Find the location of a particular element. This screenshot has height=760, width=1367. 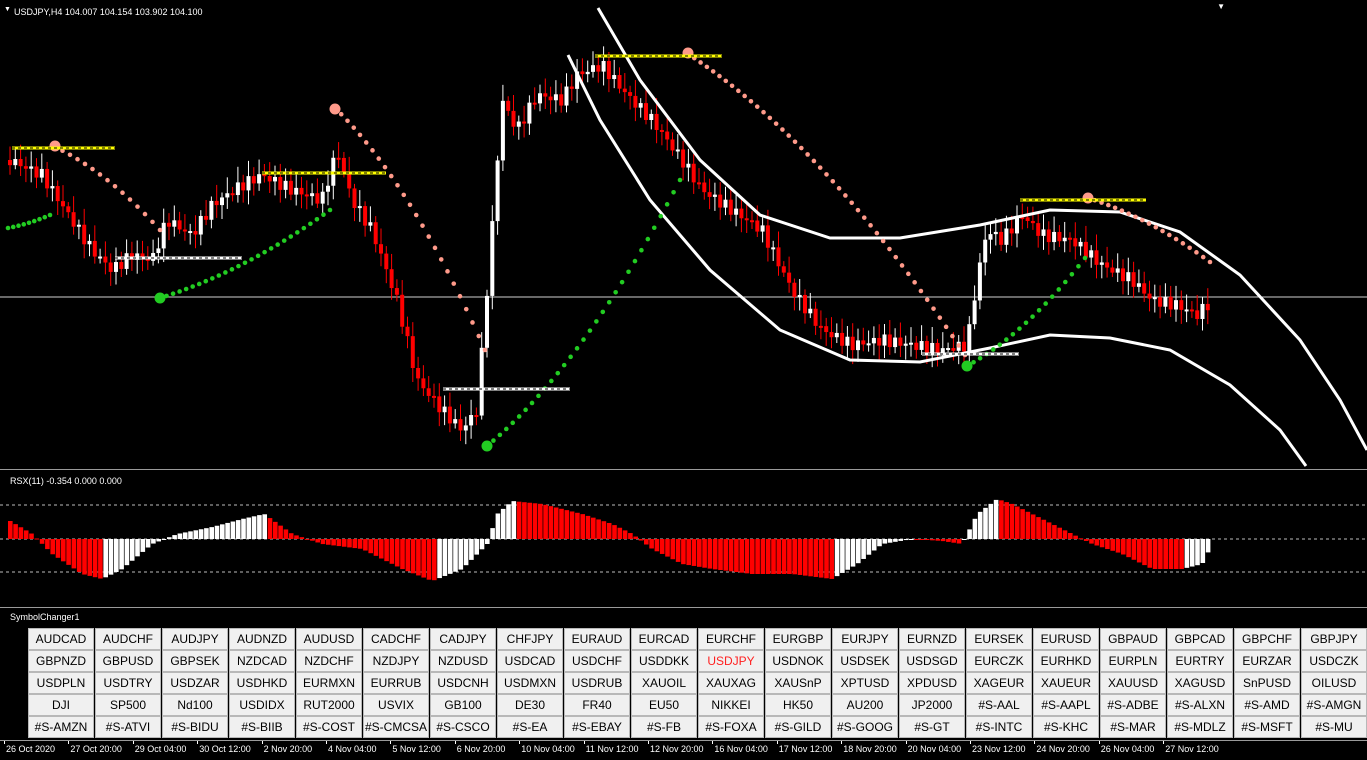

symbol-button-eurjpy: EURJPY is located at coordinates (865, 639).